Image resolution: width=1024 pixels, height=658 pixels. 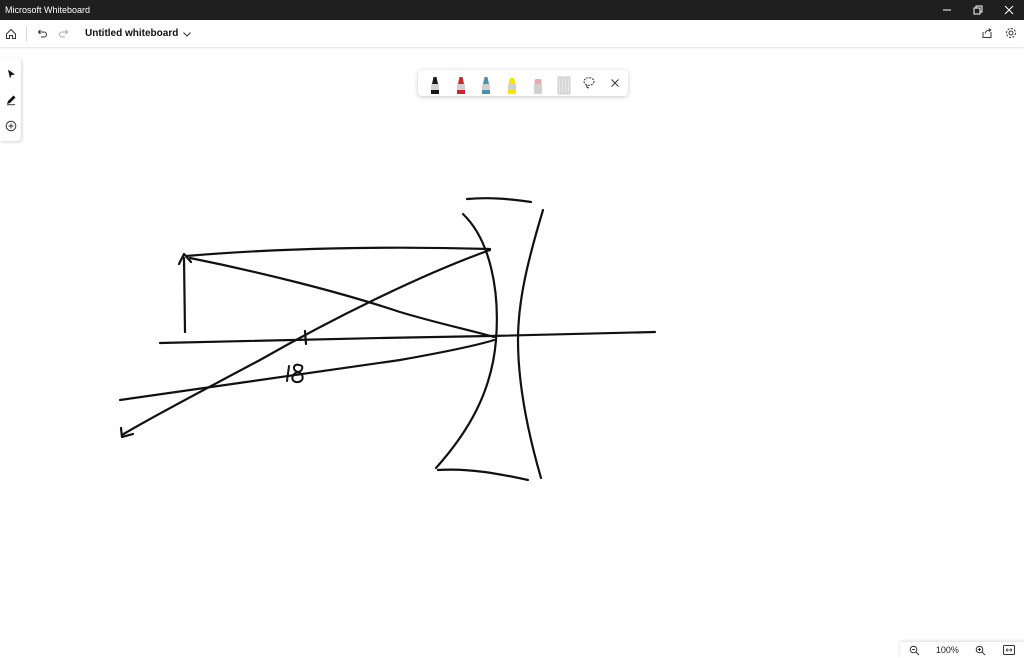 What do you see at coordinates (305, 337) in the screenshot?
I see `focal-point-tick` at bounding box center [305, 337].